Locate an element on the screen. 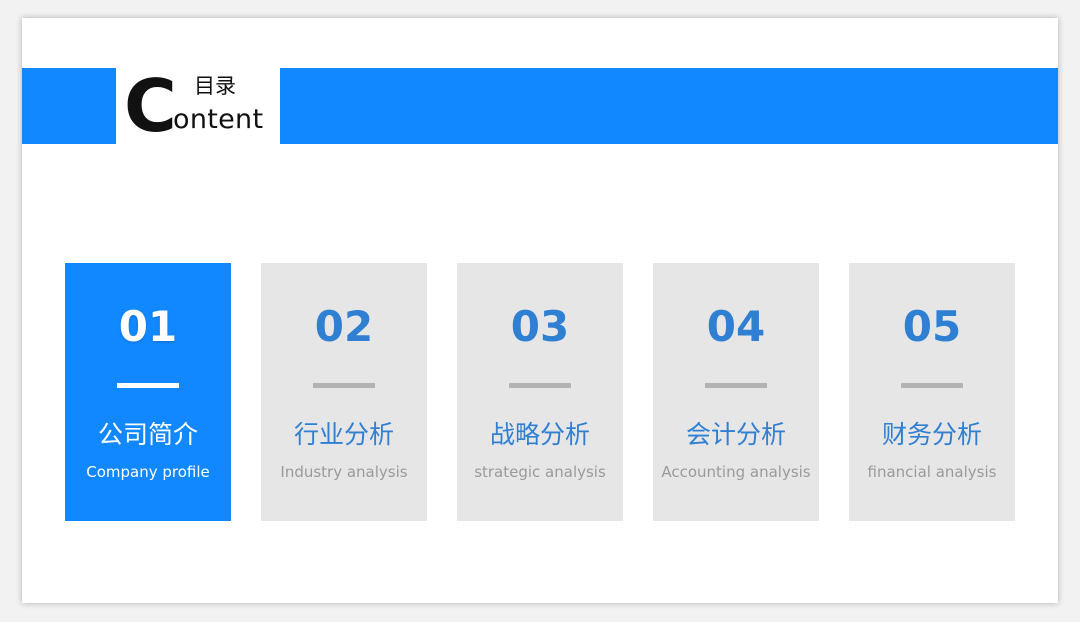 Image resolution: width=1080 pixels, height=622 pixels. card-title-cn: 公司简介 is located at coordinates (147, 434).